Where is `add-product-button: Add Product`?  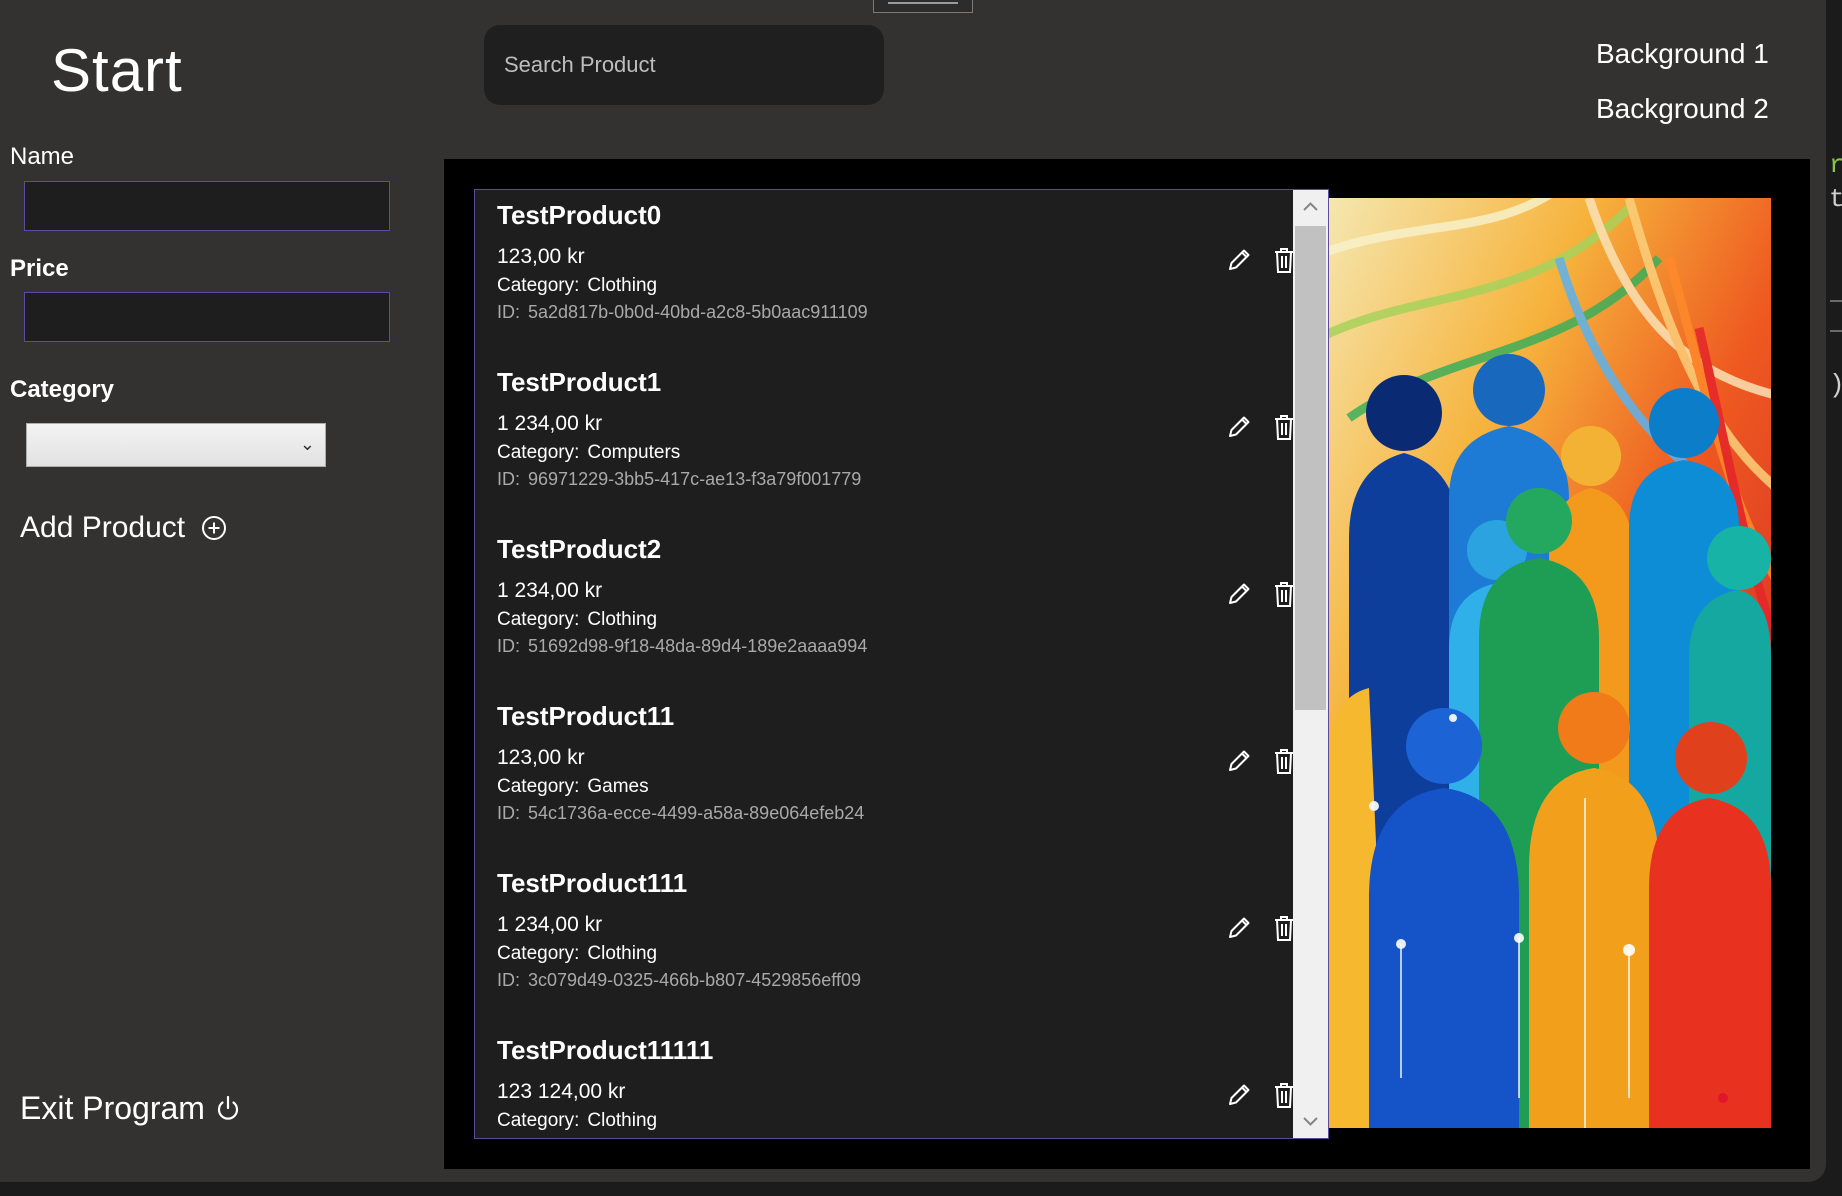
add-product-button: Add Product is located at coordinates (123, 528).